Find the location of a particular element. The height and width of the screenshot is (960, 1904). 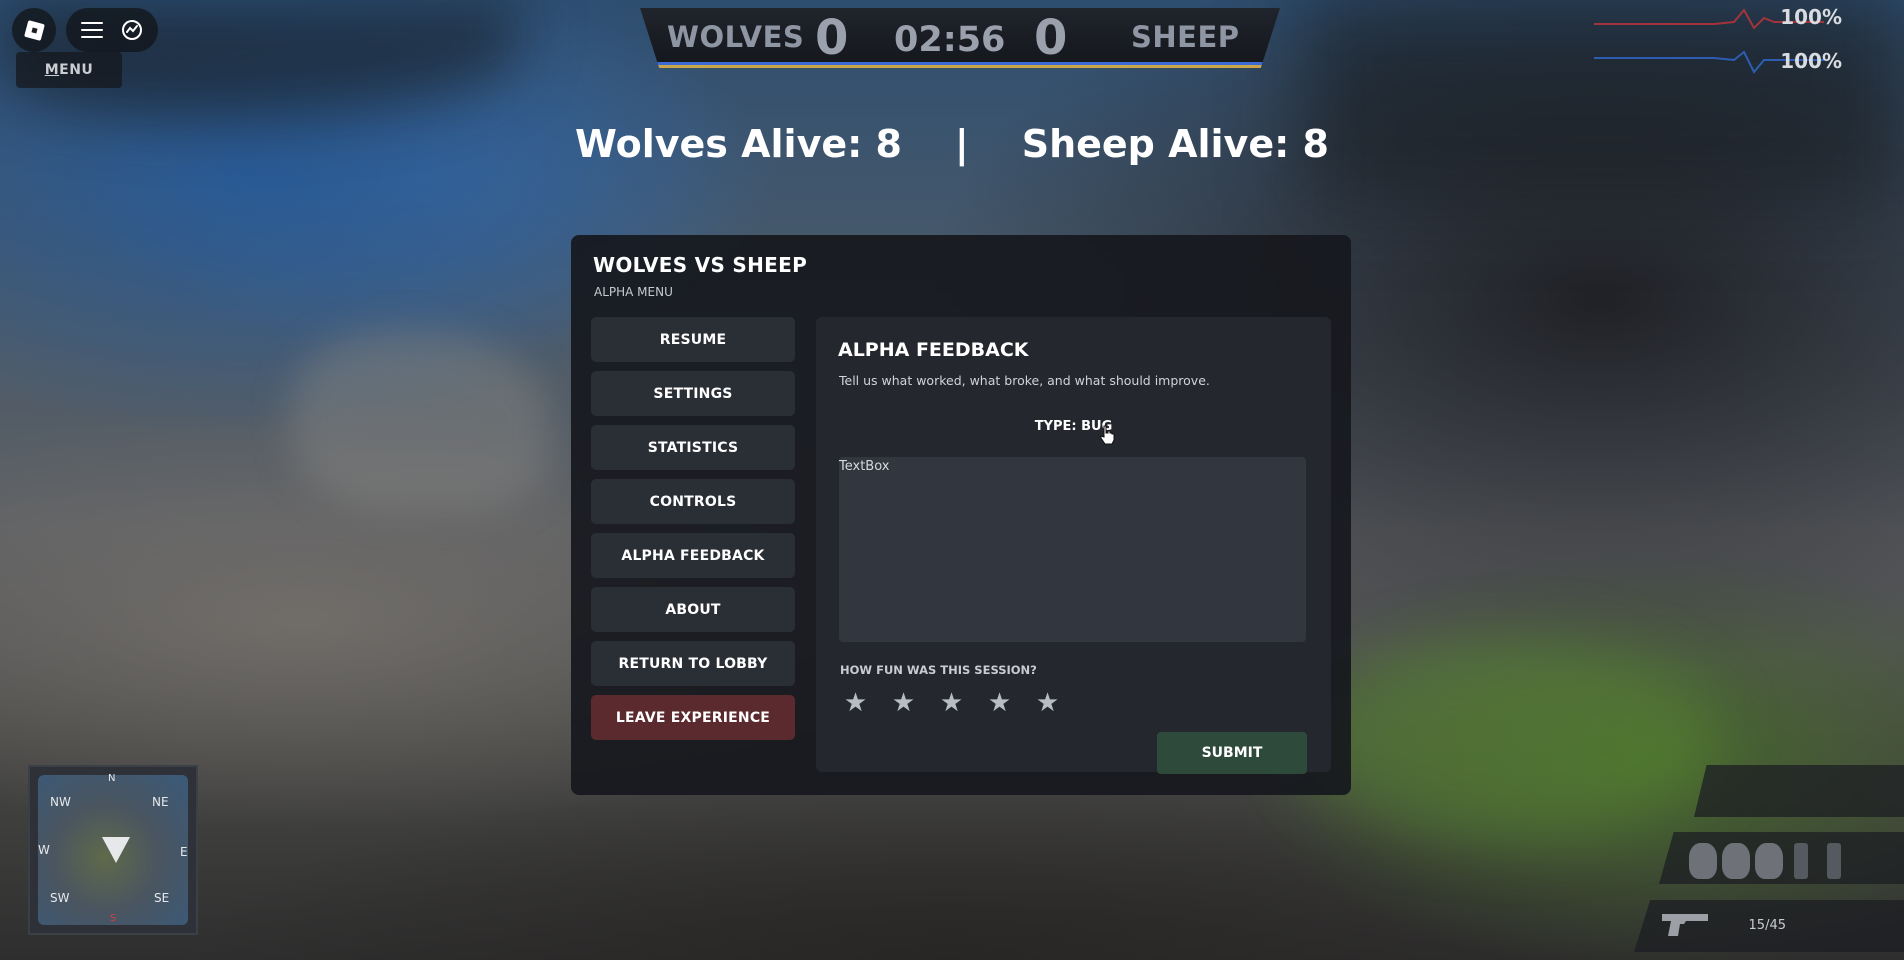

roblox-logo-button is located at coordinates (34, 30).